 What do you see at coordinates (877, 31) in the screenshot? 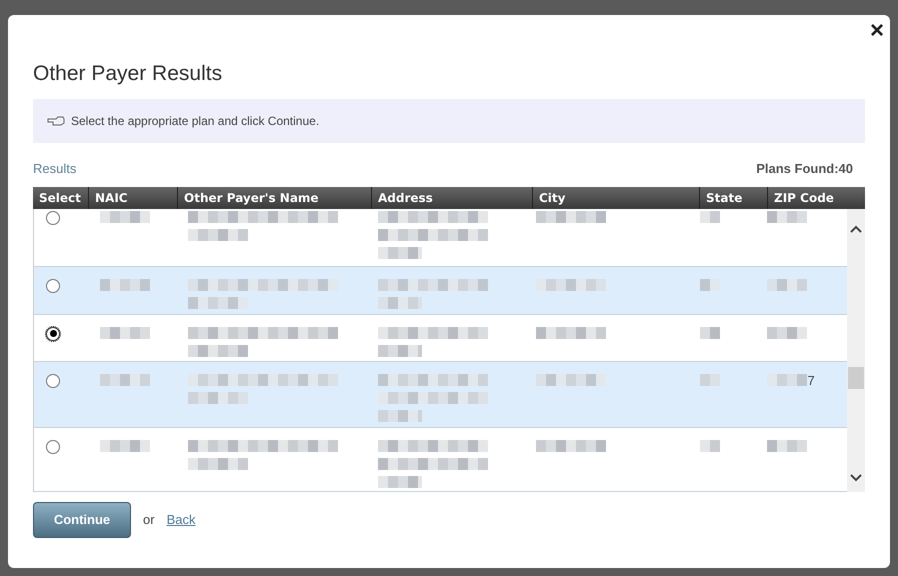
I see `close-button: ×` at bounding box center [877, 31].